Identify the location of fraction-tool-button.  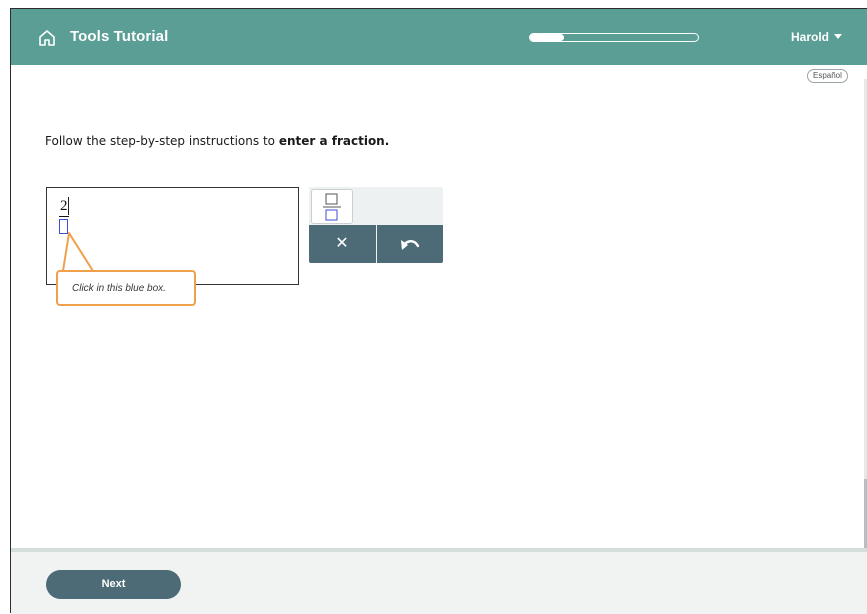
(332, 206).